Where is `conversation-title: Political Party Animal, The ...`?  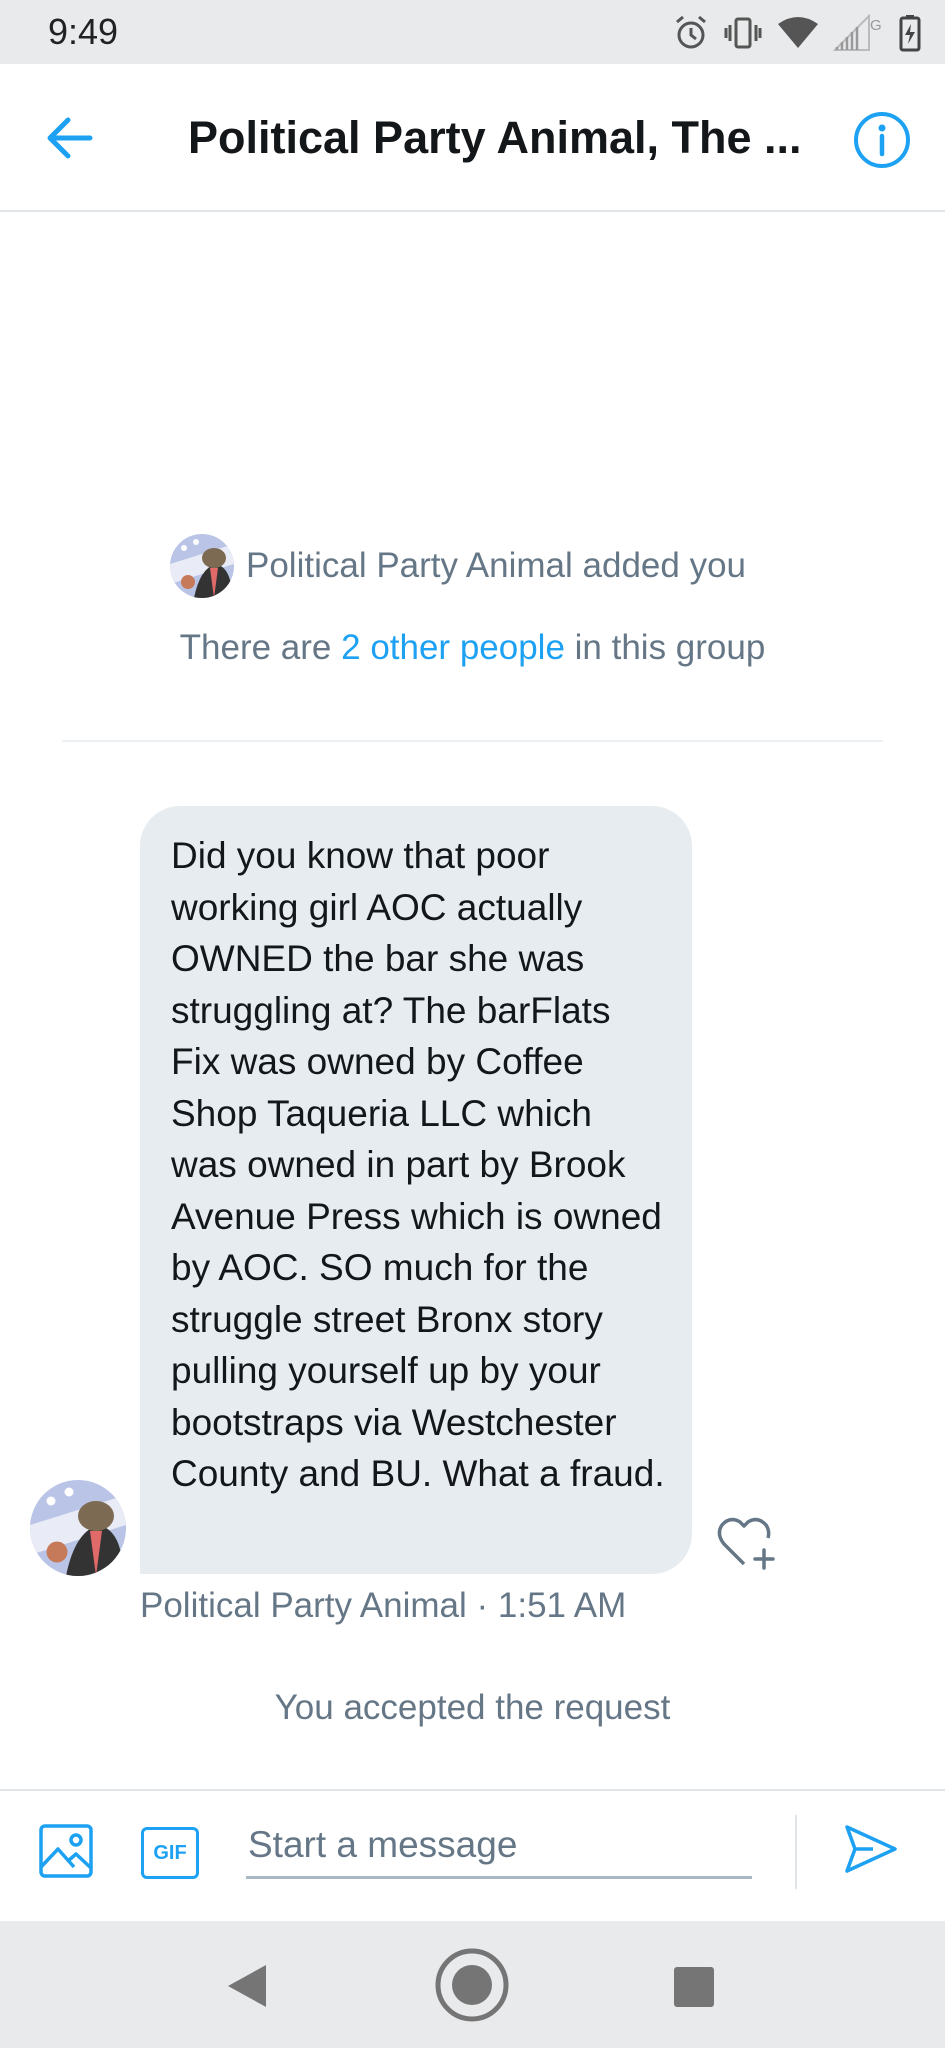
conversation-title: Political Party Animal, The ... is located at coordinates (495, 137).